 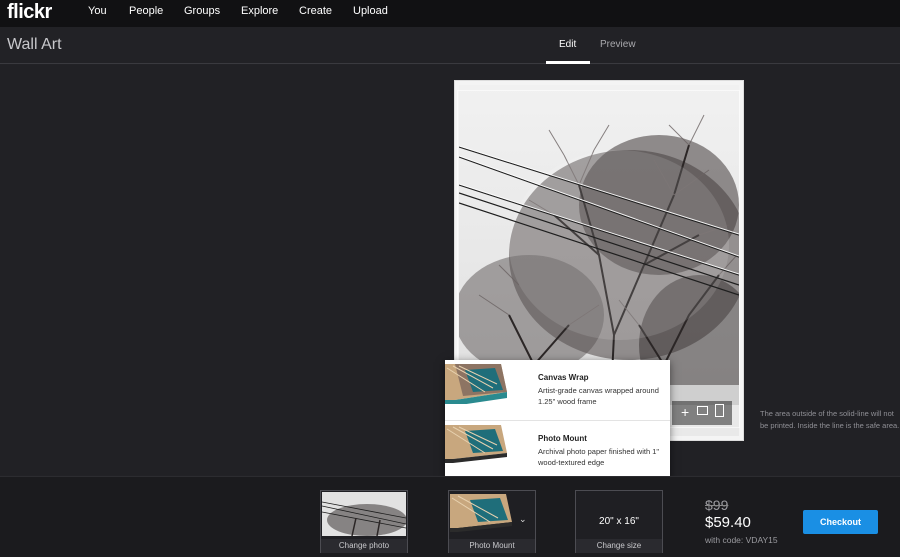 What do you see at coordinates (476, 384) in the screenshot?
I see `canvas-wrap-thumb` at bounding box center [476, 384].